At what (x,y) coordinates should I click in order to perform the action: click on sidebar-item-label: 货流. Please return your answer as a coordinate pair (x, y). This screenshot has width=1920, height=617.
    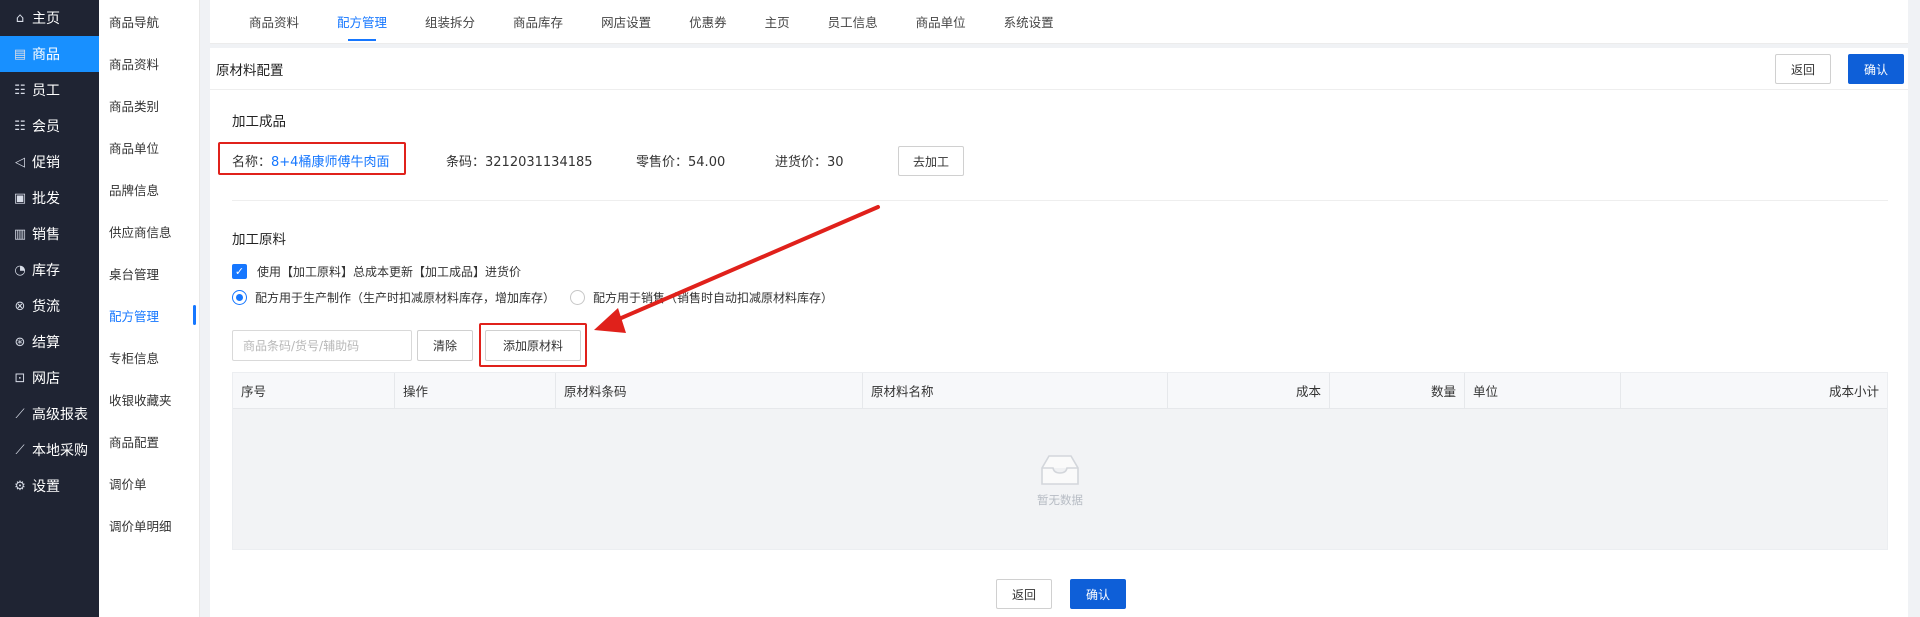
    Looking at the image, I should click on (46, 307).